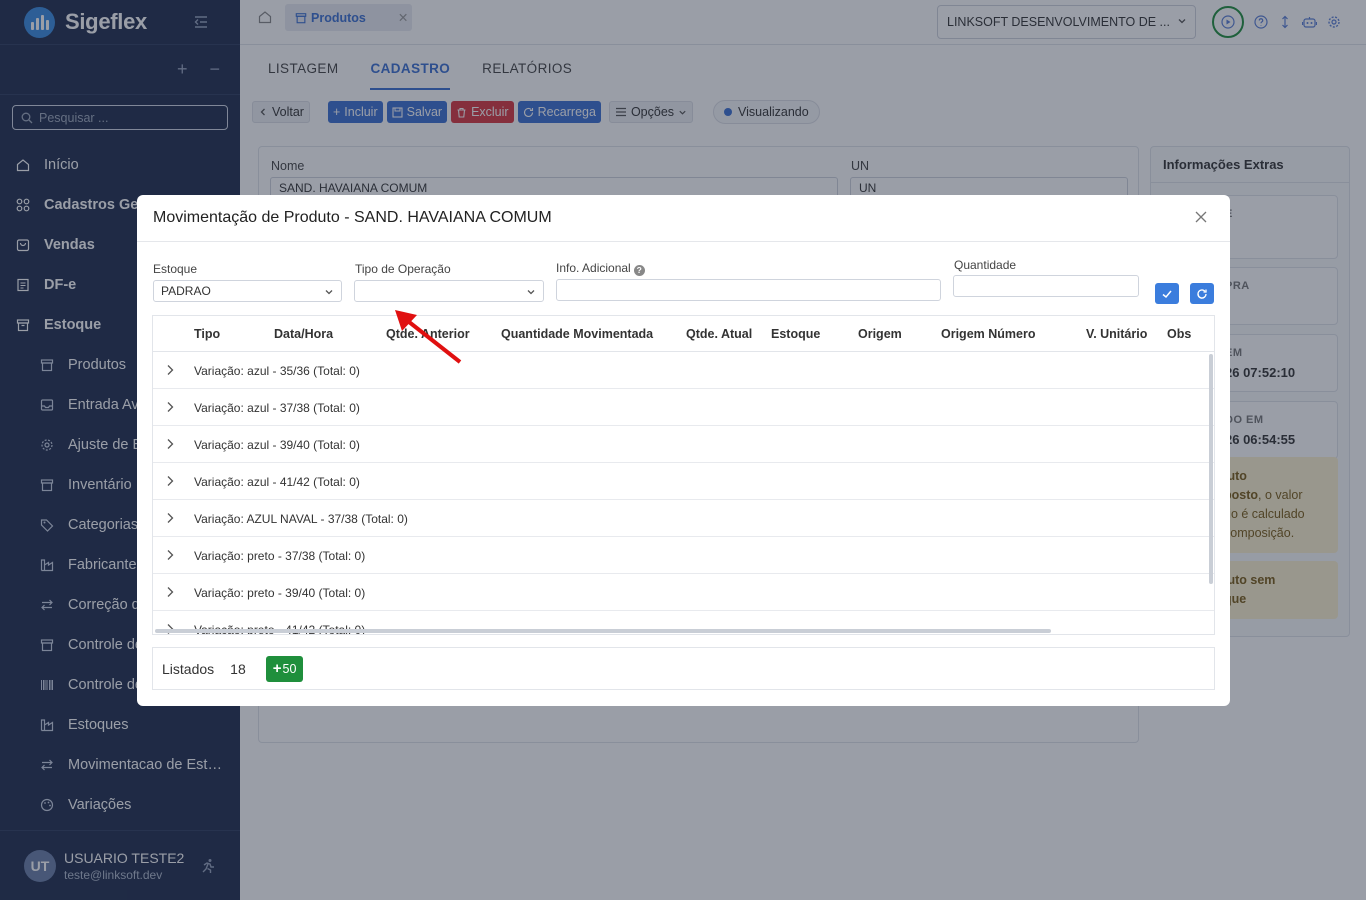 This screenshot has width=1366, height=900. Describe the element at coordinates (277, 371) in the screenshot. I see `row-group-label: Variação: azul - 35/36 (Total: 0)` at that location.